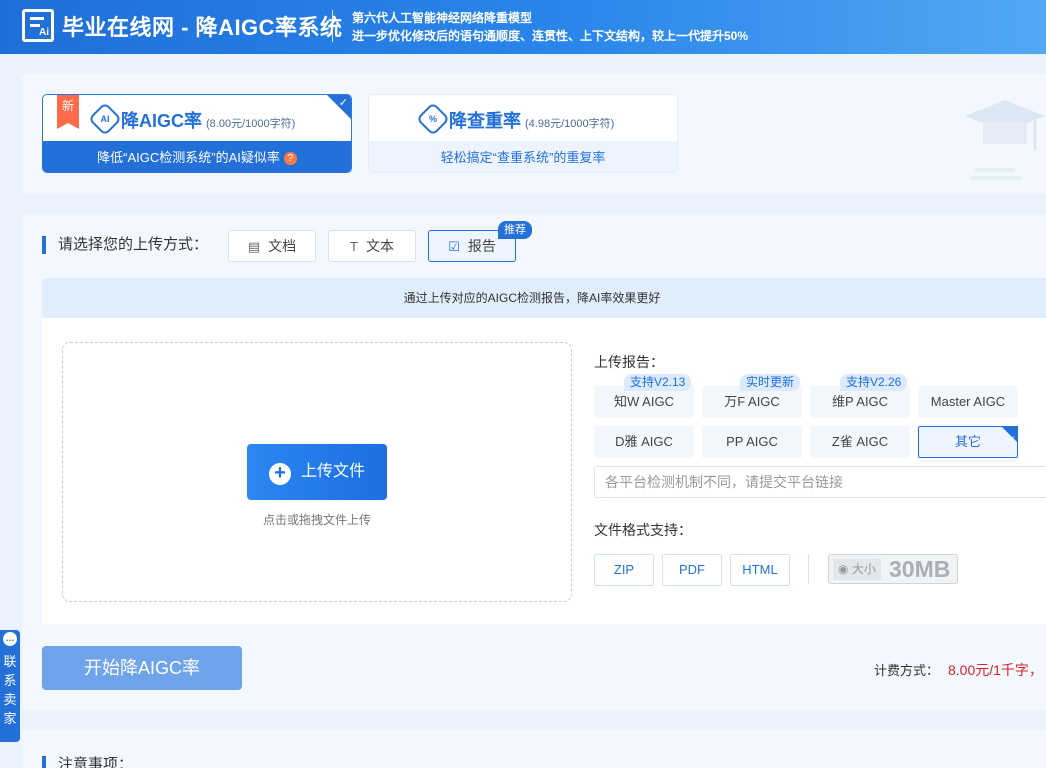  Describe the element at coordinates (332, 26) in the screenshot. I see `header-divider` at that location.